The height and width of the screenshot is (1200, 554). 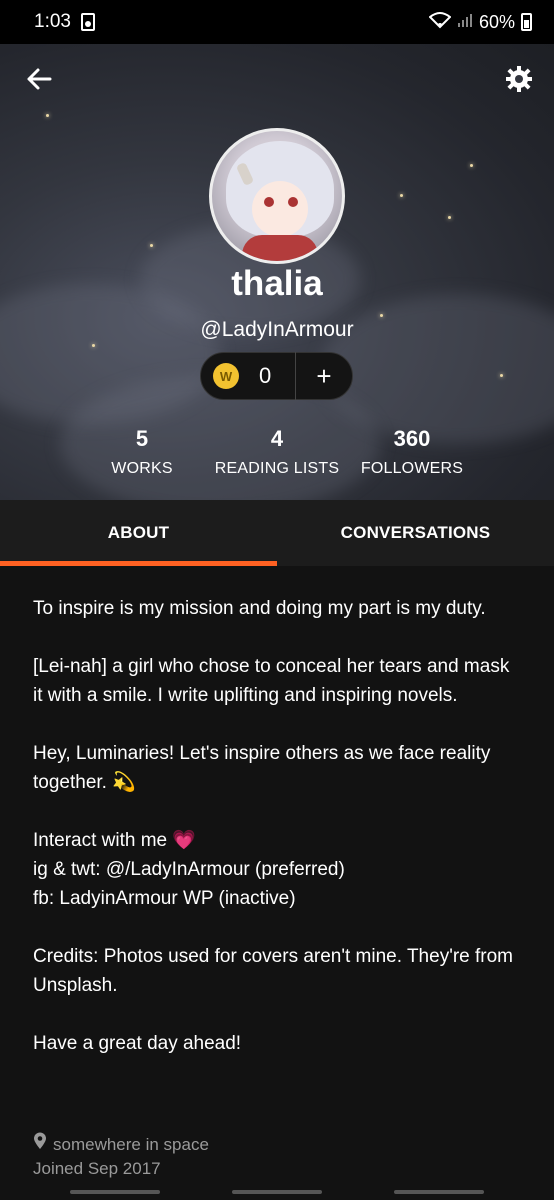 What do you see at coordinates (412, 468) in the screenshot?
I see `stat-label: FOLLOWERS` at bounding box center [412, 468].